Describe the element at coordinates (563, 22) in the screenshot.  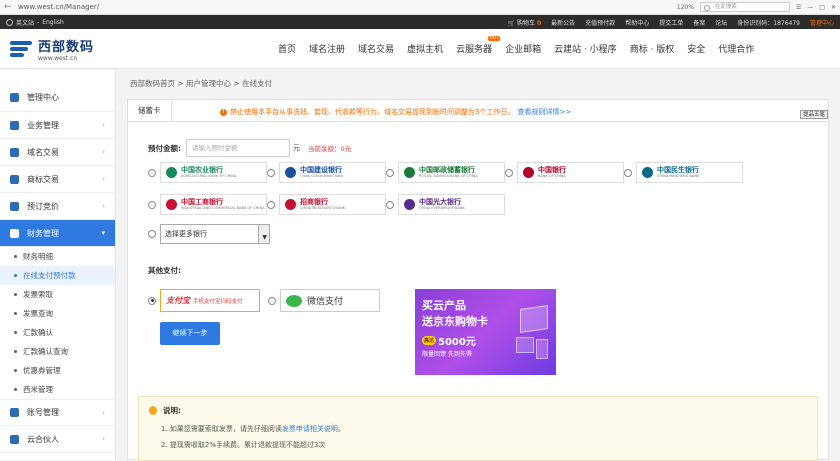
I see `topbar-link-announce: 最新公告` at that location.